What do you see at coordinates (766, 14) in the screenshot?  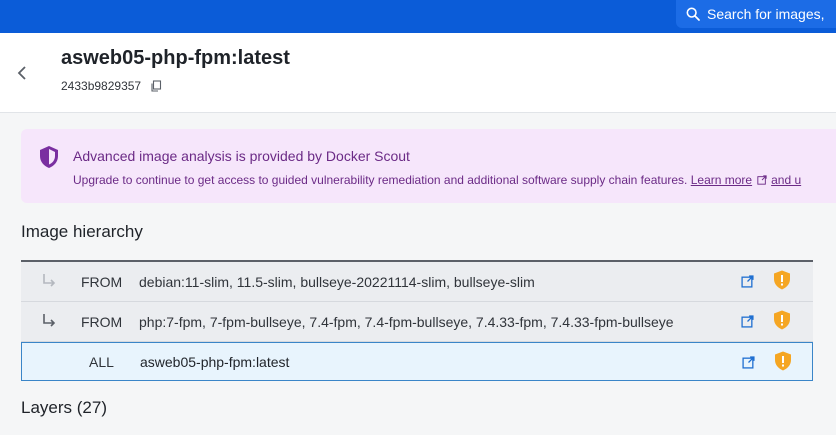 I see `search-placeholder: Search for images,` at bounding box center [766, 14].